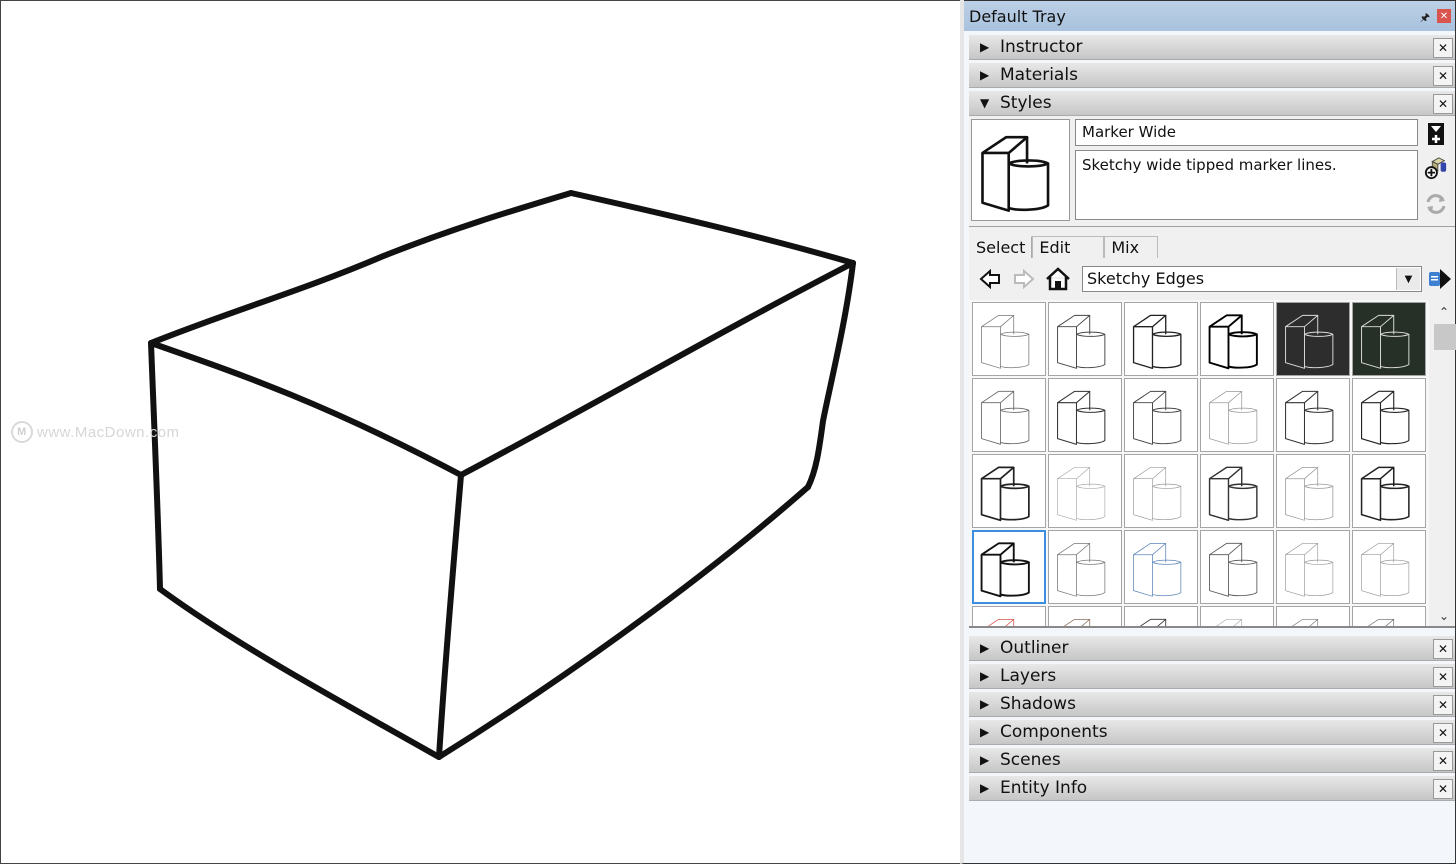  What do you see at coordinates (712, 228) in the screenshot?
I see `edge-top-back-right` at bounding box center [712, 228].